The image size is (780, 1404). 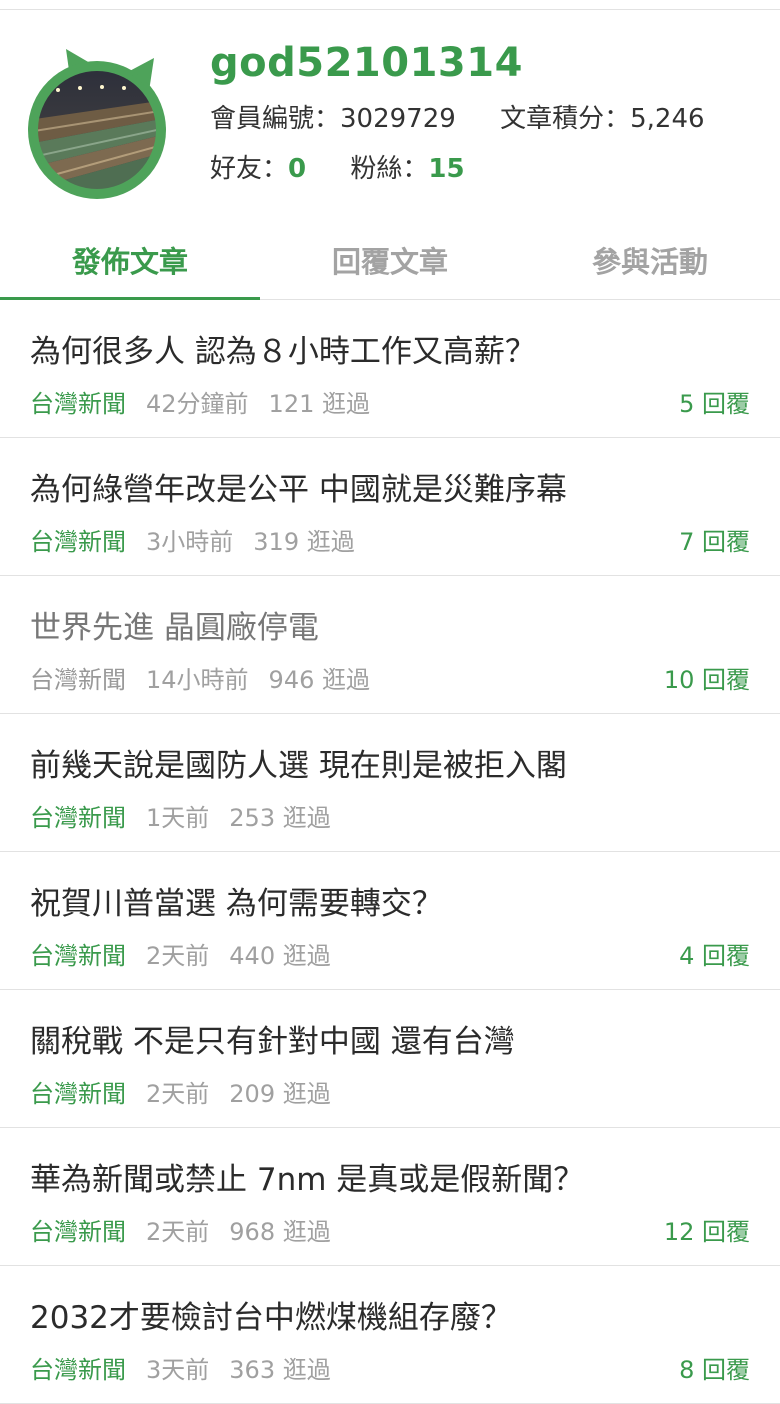 What do you see at coordinates (283, 348) in the screenshot?
I see `post-title: 為何很多人 認為８小時工作又高薪？` at bounding box center [283, 348].